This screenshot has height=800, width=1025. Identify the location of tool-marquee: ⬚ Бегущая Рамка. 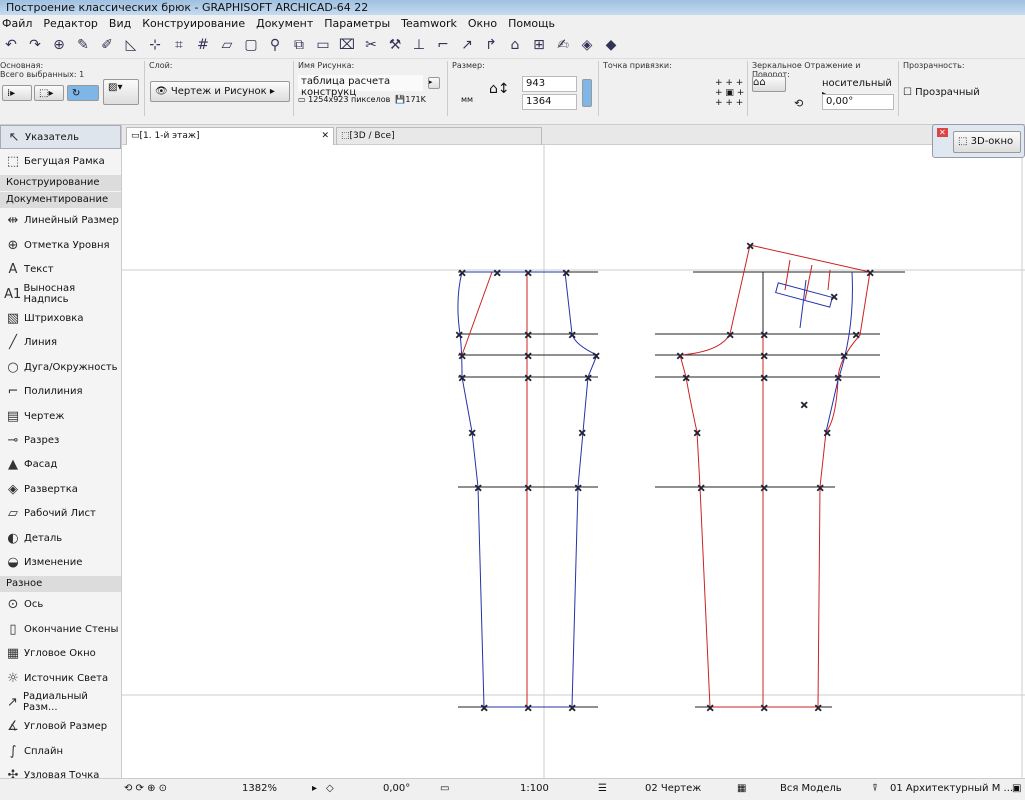
(60, 161).